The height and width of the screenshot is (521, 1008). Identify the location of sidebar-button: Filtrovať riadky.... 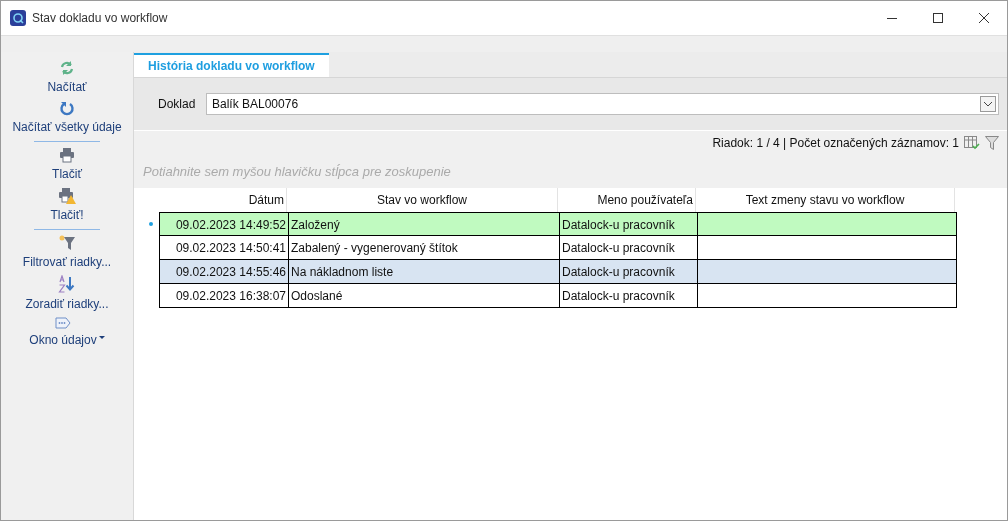
(67, 253).